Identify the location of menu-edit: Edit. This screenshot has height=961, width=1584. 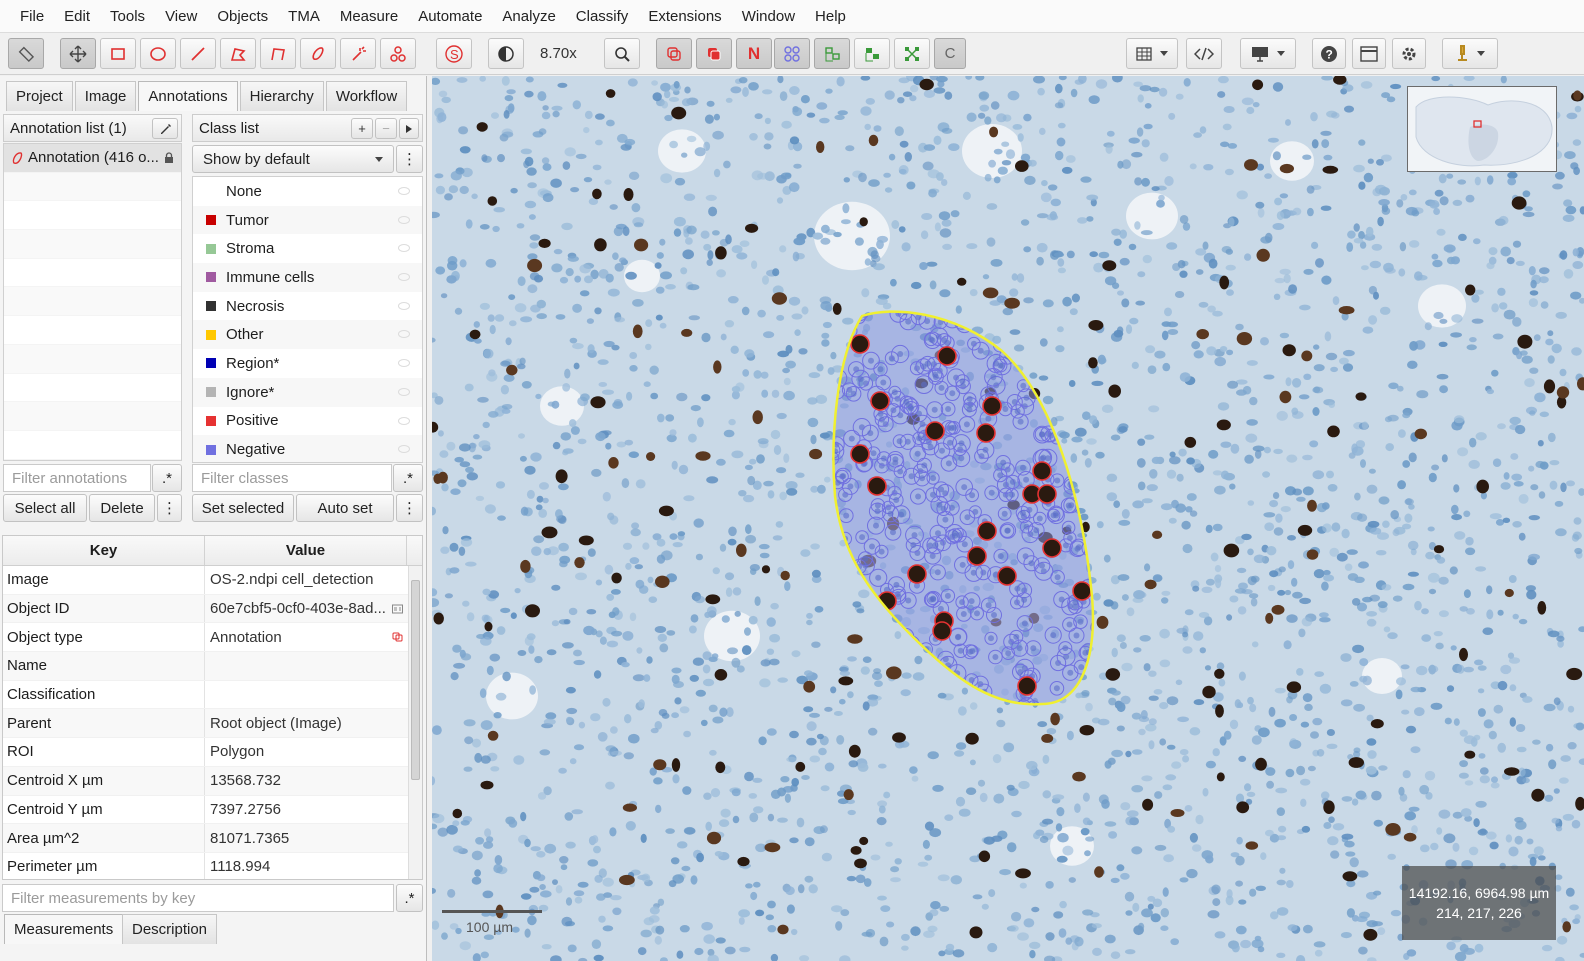
(77, 16).